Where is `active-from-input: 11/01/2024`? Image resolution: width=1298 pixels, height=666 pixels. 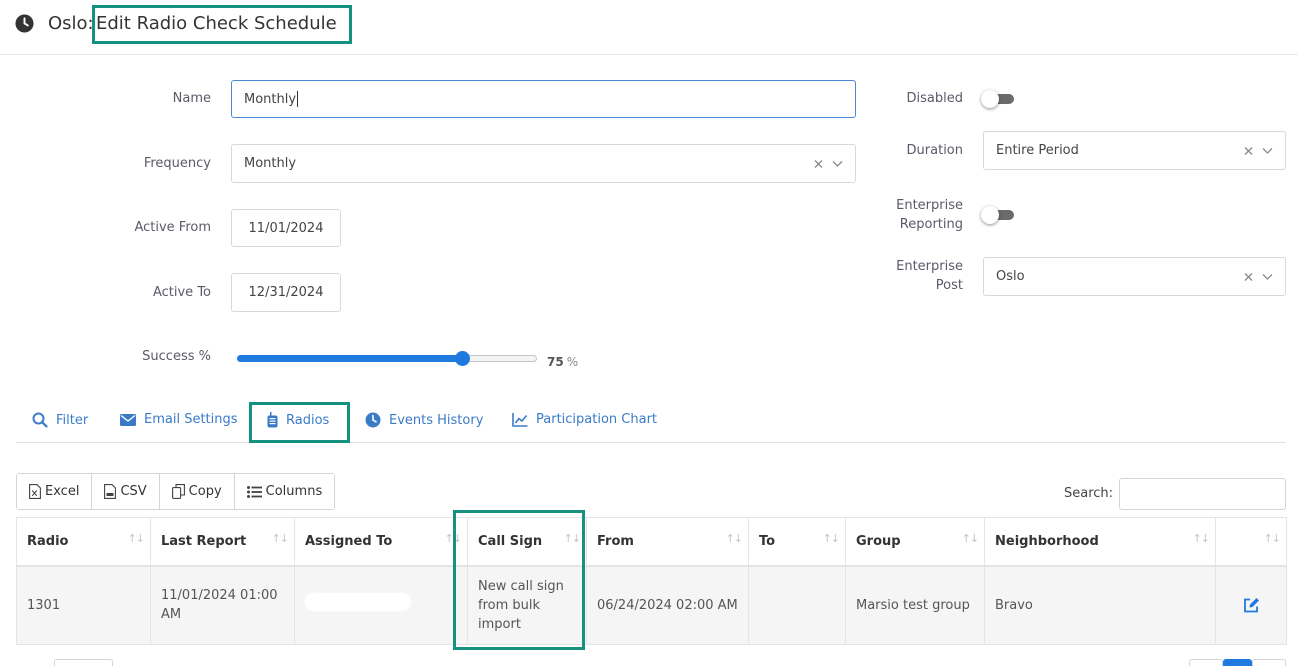 active-from-input: 11/01/2024 is located at coordinates (286, 228).